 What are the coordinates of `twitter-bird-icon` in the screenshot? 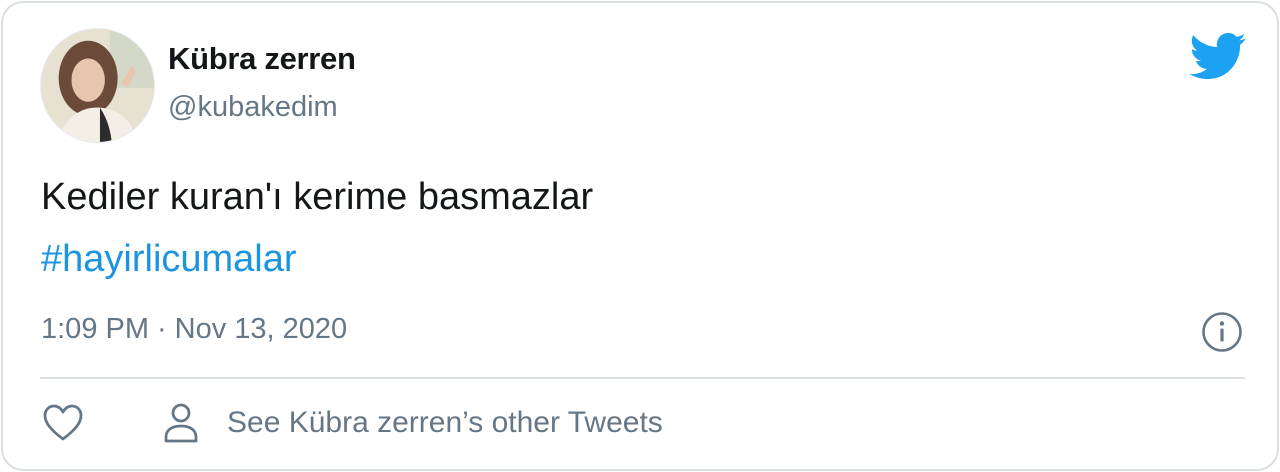 It's located at (1218, 57).